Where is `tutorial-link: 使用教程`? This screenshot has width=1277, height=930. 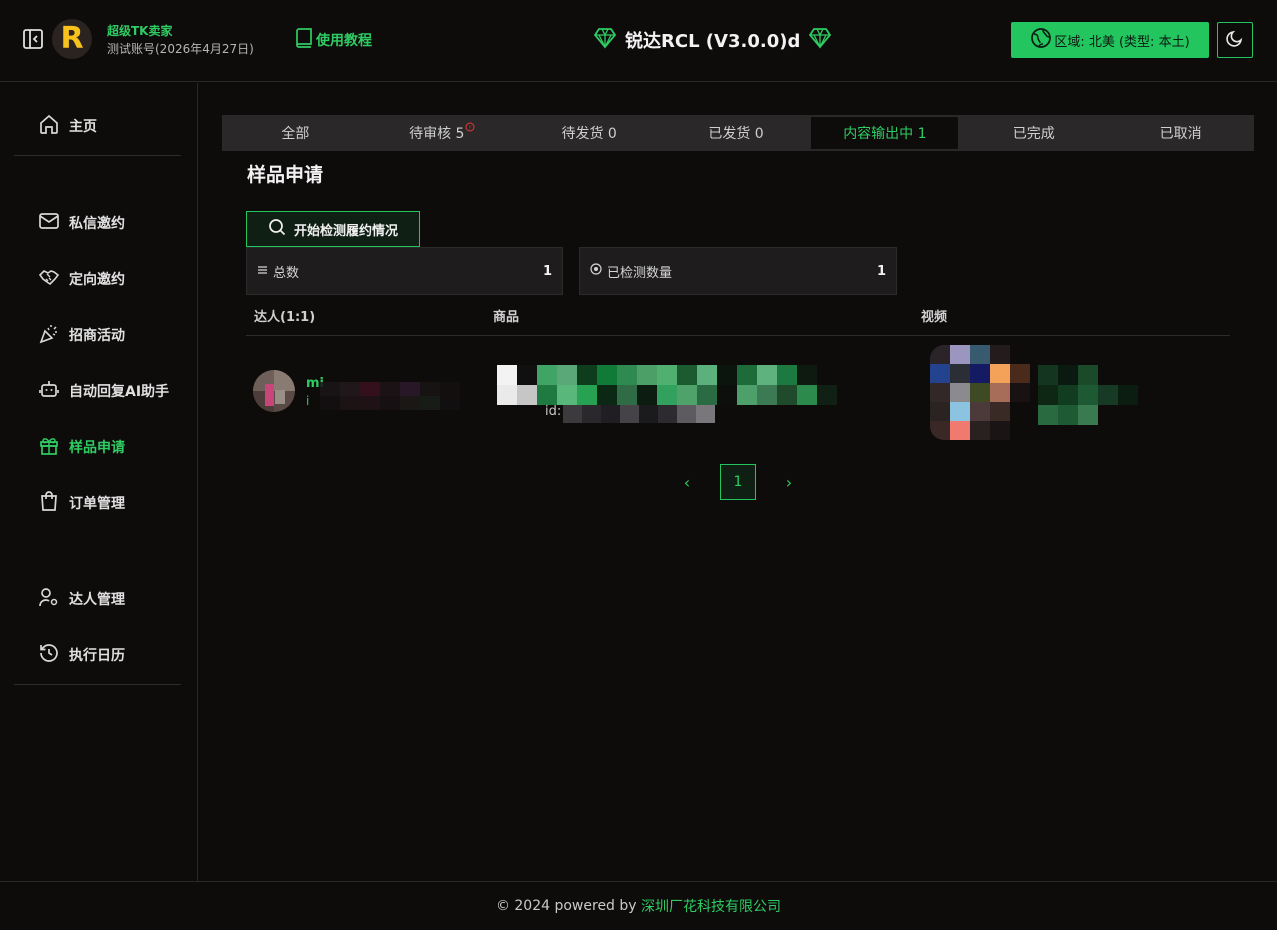
tutorial-link: 使用教程 is located at coordinates (333, 40).